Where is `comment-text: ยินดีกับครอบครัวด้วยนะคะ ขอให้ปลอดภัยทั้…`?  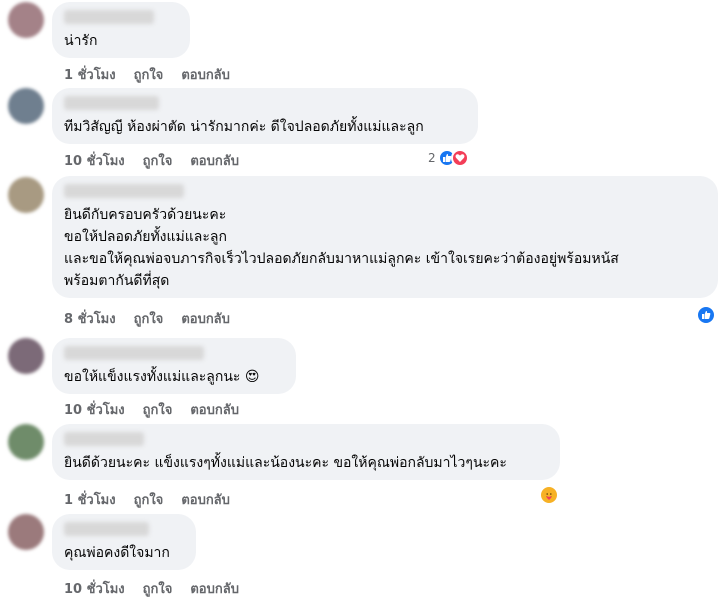 comment-text: ยินดีกับครอบครัวด้วยนะคะ ขอให้ปลอดภัยทั้… is located at coordinates (341, 248).